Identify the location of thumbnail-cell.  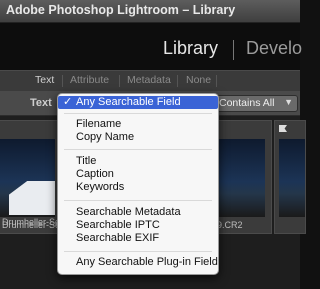
(290, 177).